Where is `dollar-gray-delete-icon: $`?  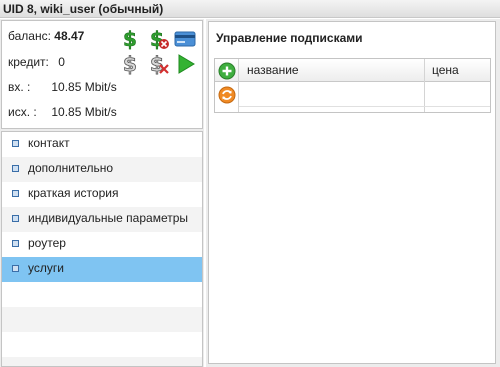
dollar-gray-delete-icon: $ is located at coordinates (158, 64).